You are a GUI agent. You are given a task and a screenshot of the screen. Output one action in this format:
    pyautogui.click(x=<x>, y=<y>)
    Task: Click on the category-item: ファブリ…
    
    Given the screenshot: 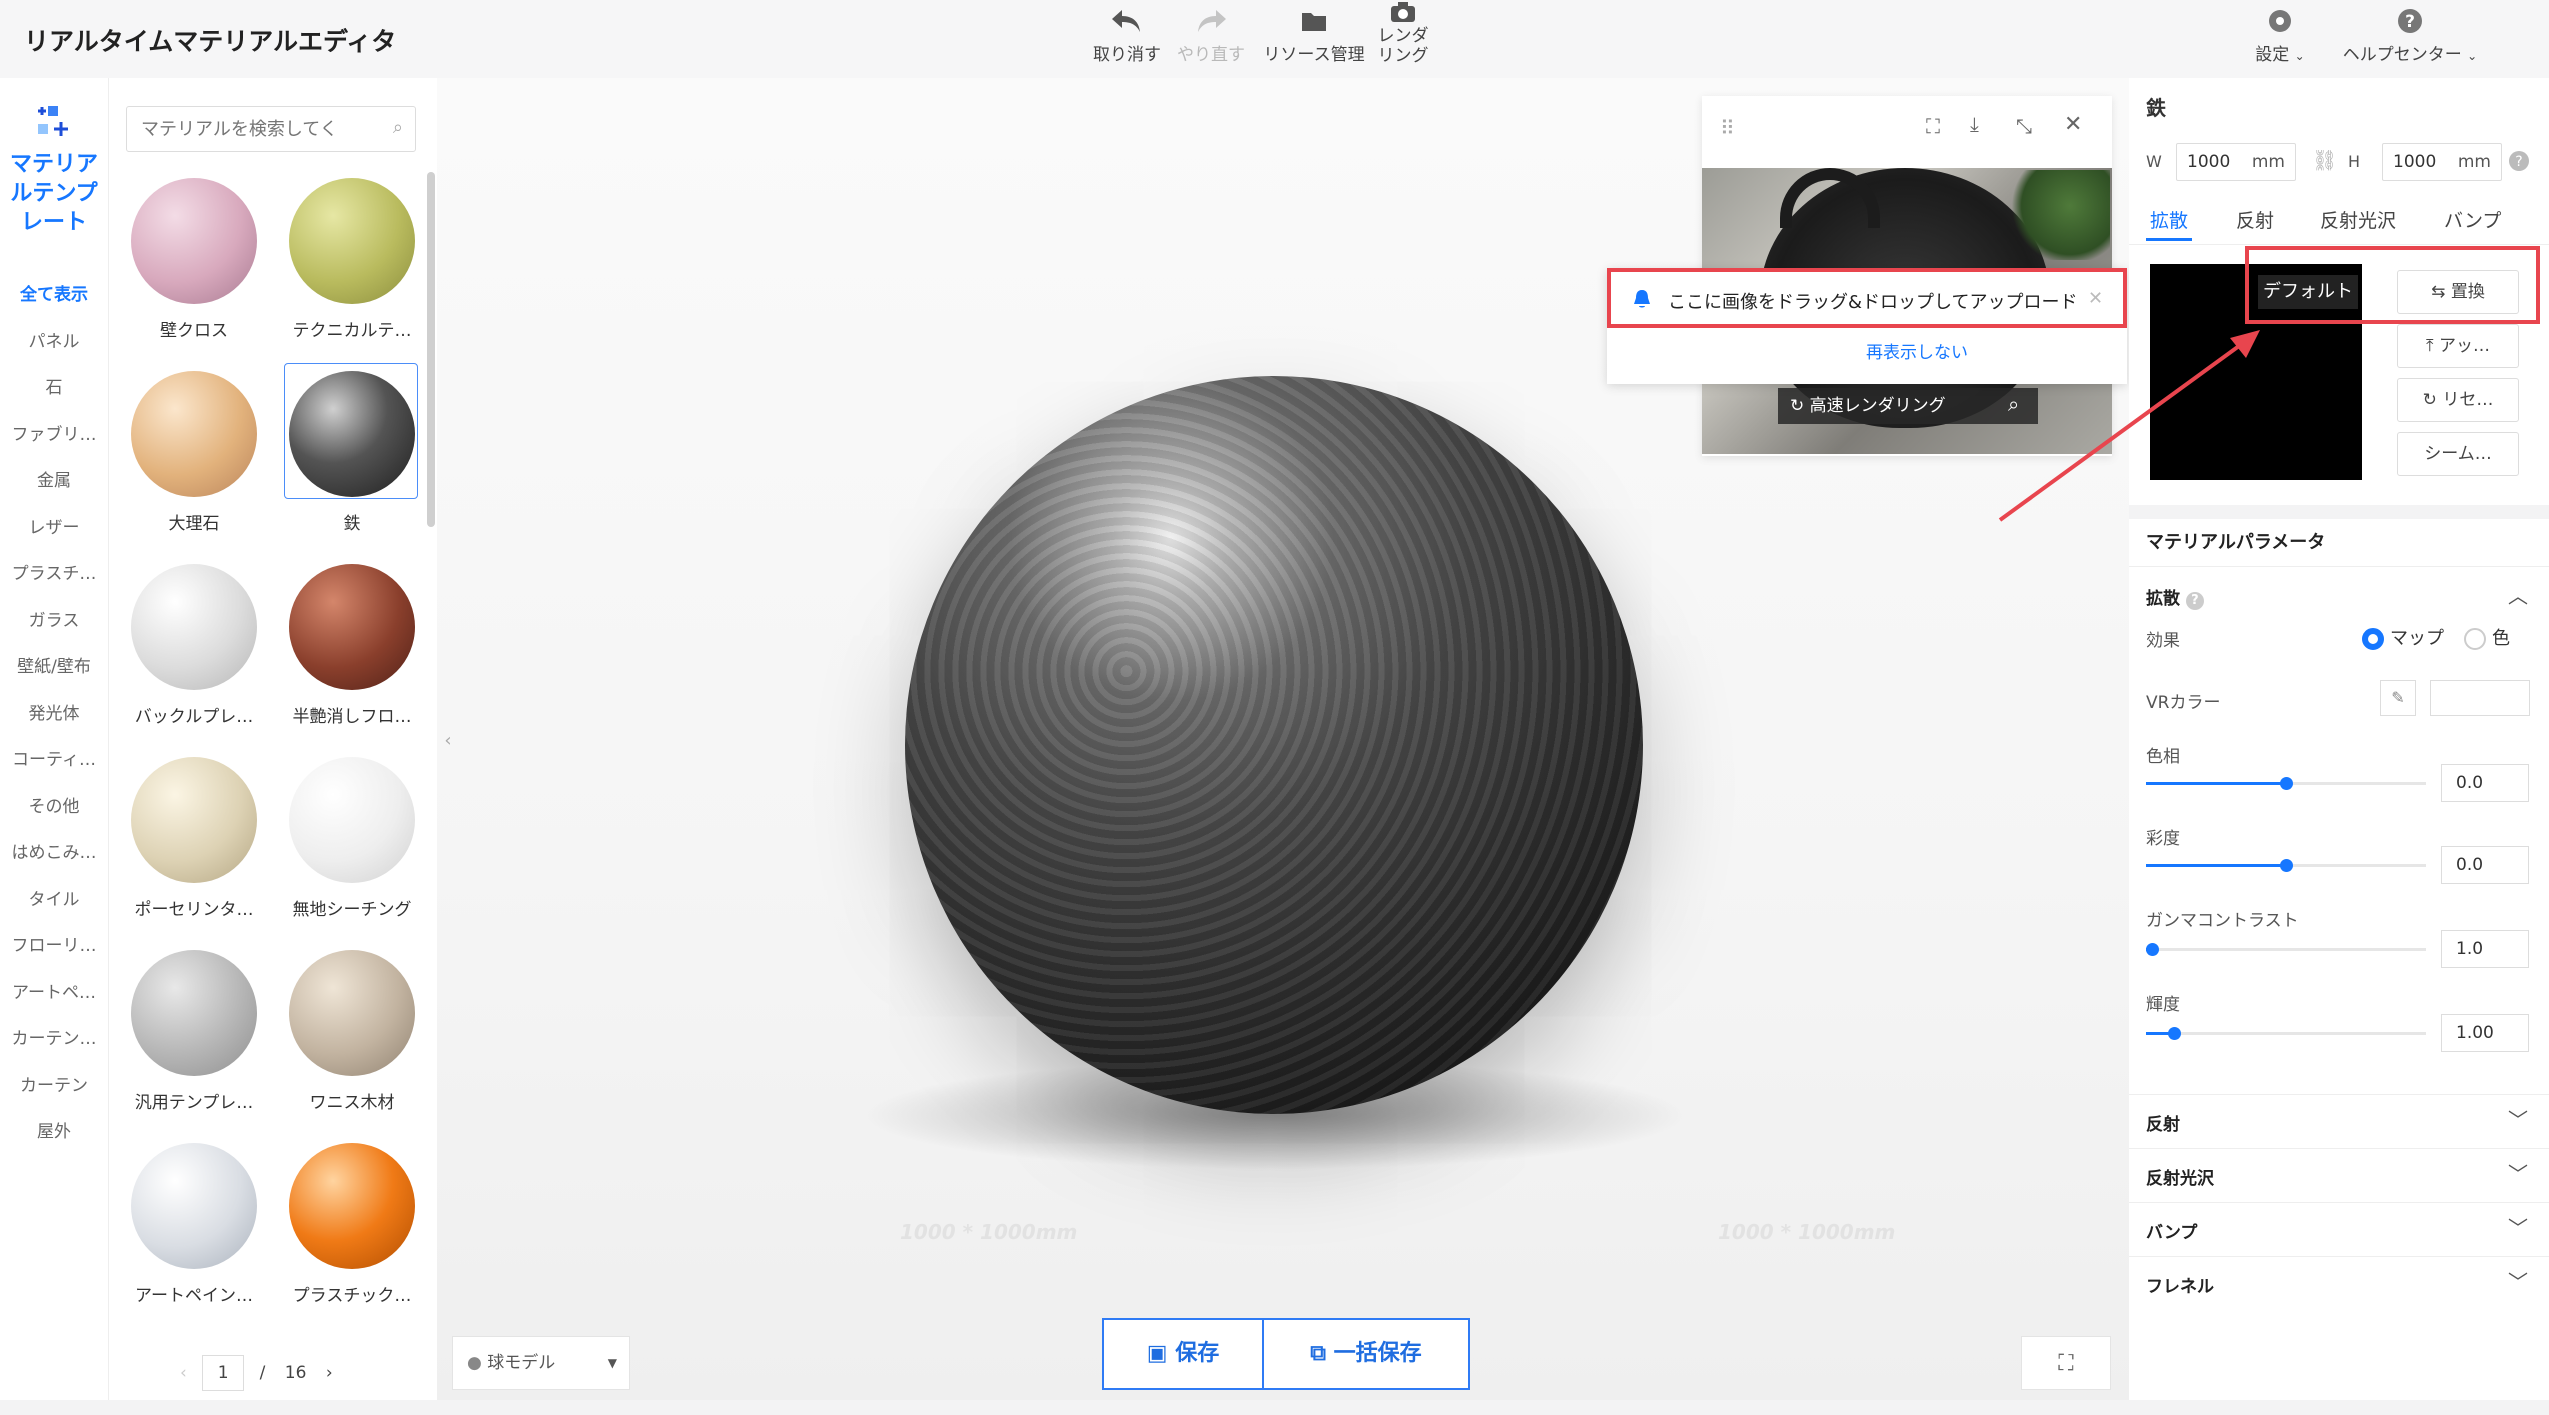 What is the action you would take?
    pyautogui.click(x=54, y=432)
    